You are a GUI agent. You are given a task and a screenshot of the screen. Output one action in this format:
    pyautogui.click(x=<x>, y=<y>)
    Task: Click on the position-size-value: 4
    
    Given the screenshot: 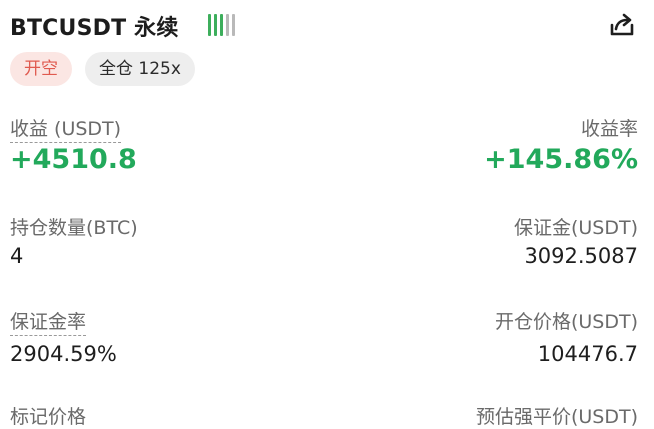 What is the action you would take?
    pyautogui.click(x=17, y=256)
    